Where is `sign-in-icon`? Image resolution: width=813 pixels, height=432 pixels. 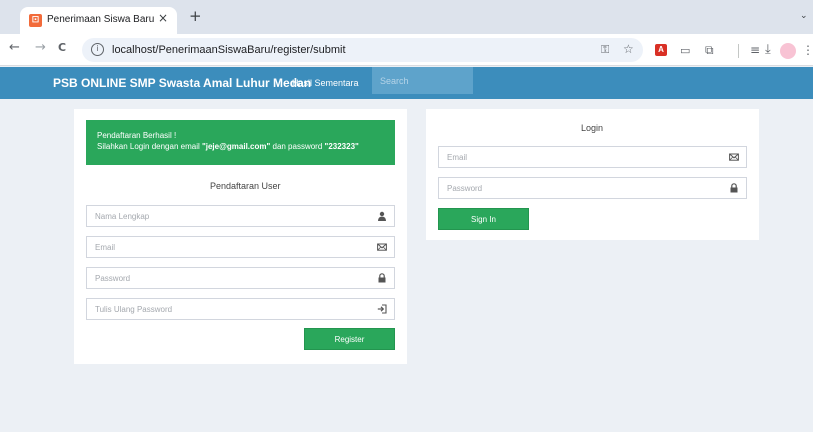 sign-in-icon is located at coordinates (382, 309).